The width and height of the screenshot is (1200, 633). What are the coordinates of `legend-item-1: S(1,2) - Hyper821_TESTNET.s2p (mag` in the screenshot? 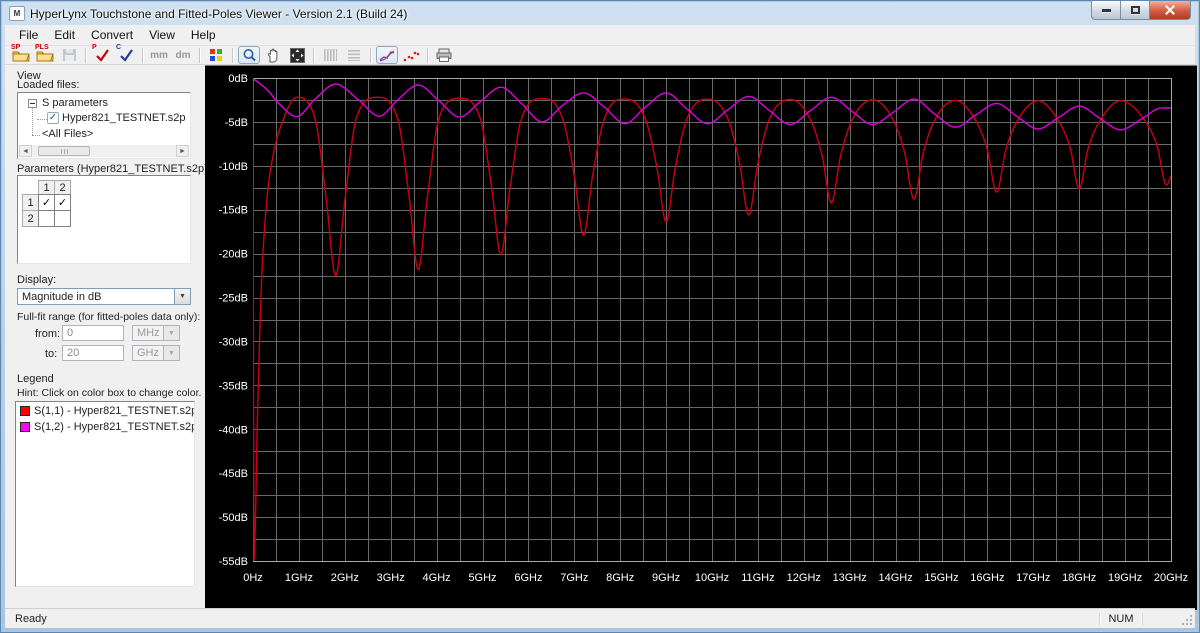 It's located at (106, 426).